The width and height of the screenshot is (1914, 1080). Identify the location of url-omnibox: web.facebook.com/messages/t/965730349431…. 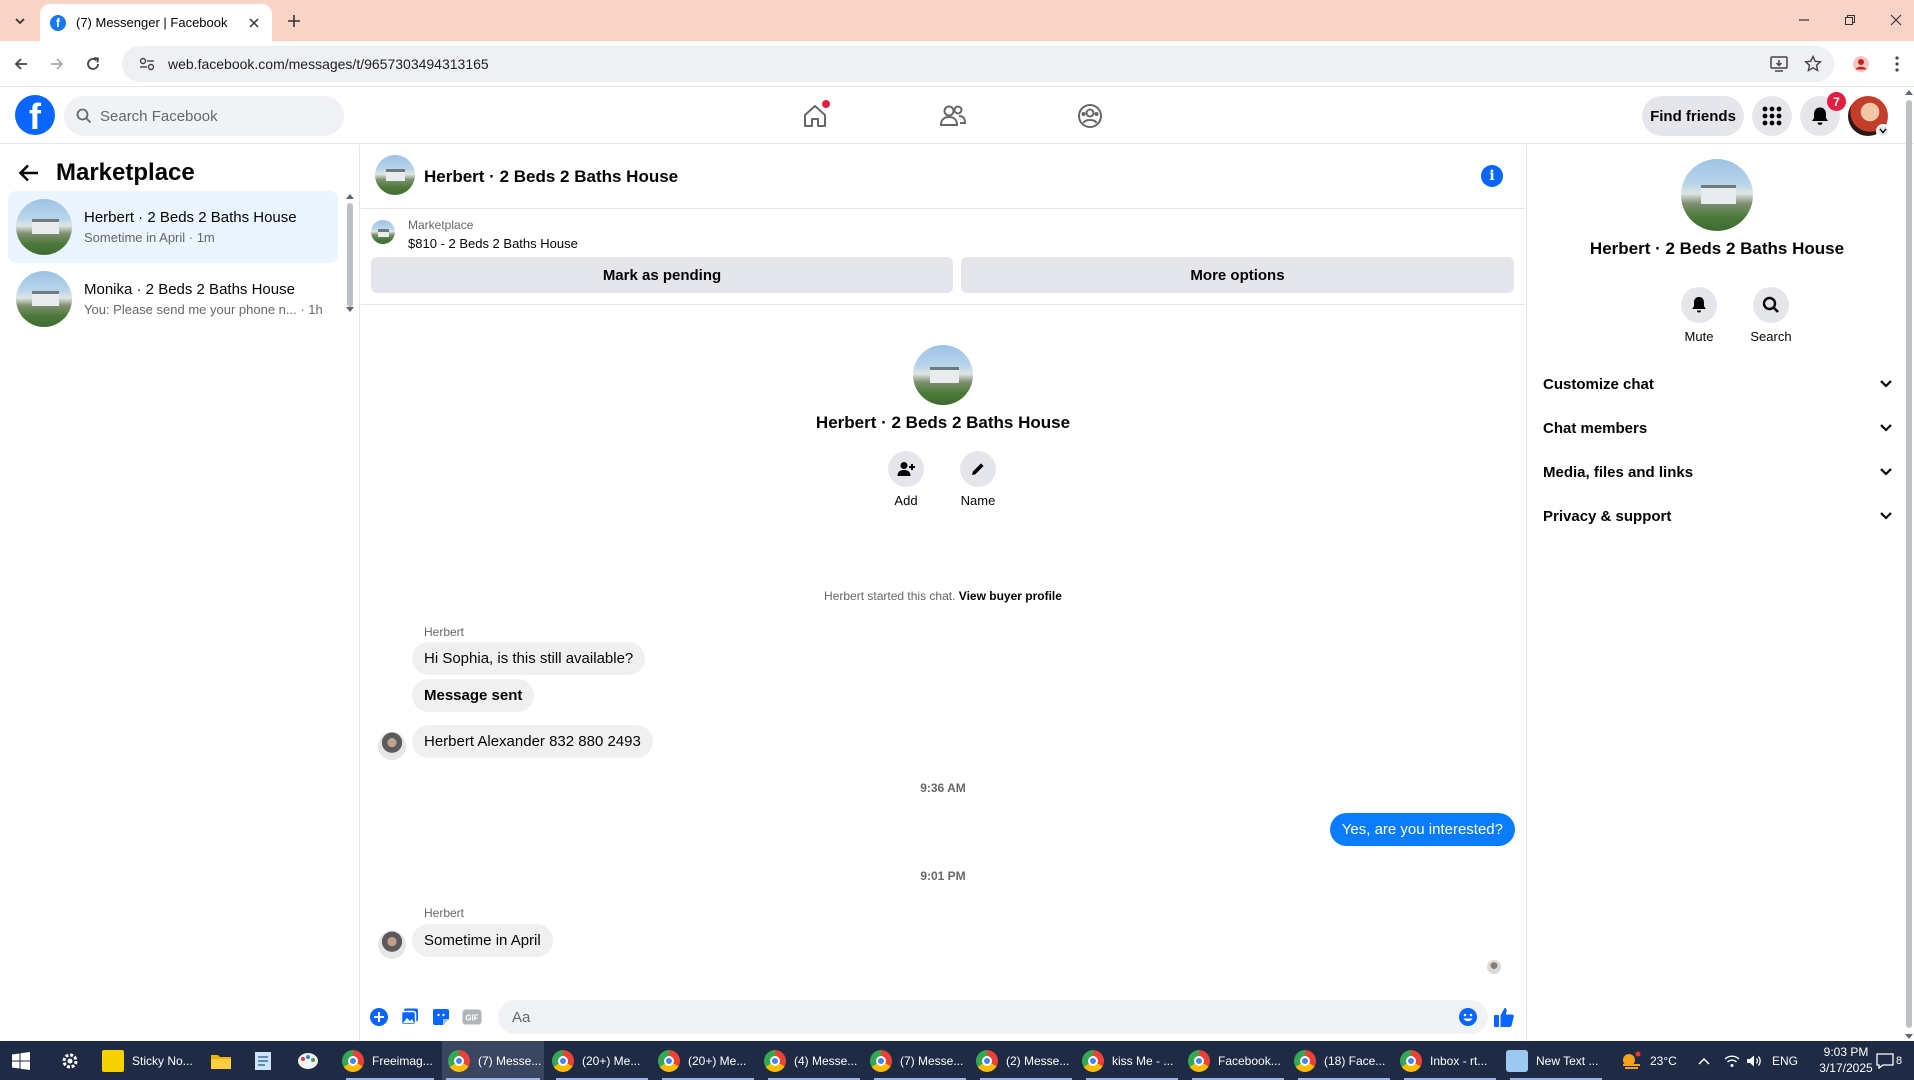
(978, 64).